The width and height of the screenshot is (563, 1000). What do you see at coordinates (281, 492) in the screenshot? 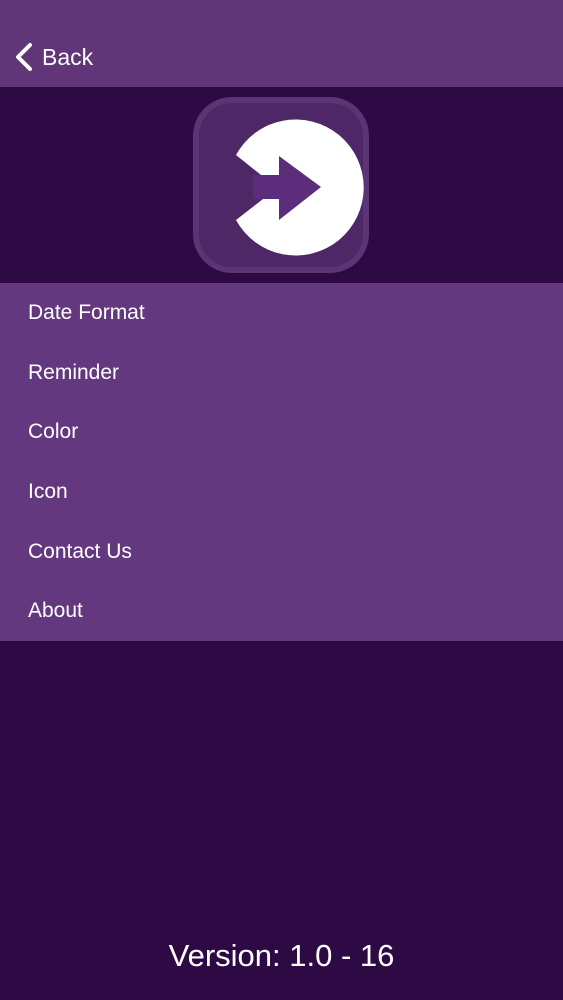
I see `menu-item-icon: Icon` at bounding box center [281, 492].